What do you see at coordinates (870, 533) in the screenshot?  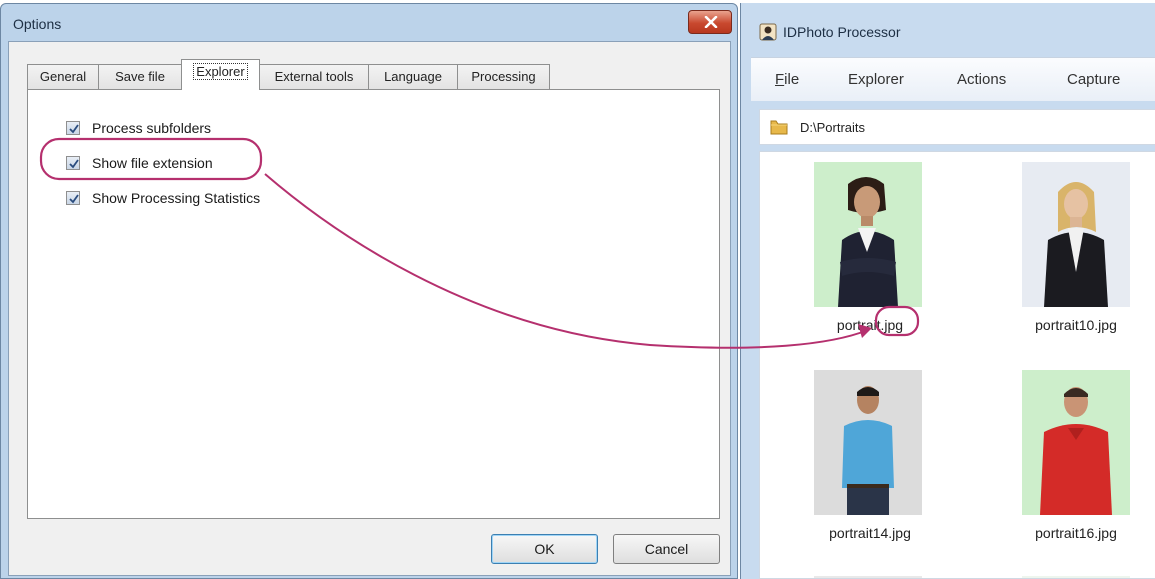 I see `thumbnail-caption: portrait14.jpg` at bounding box center [870, 533].